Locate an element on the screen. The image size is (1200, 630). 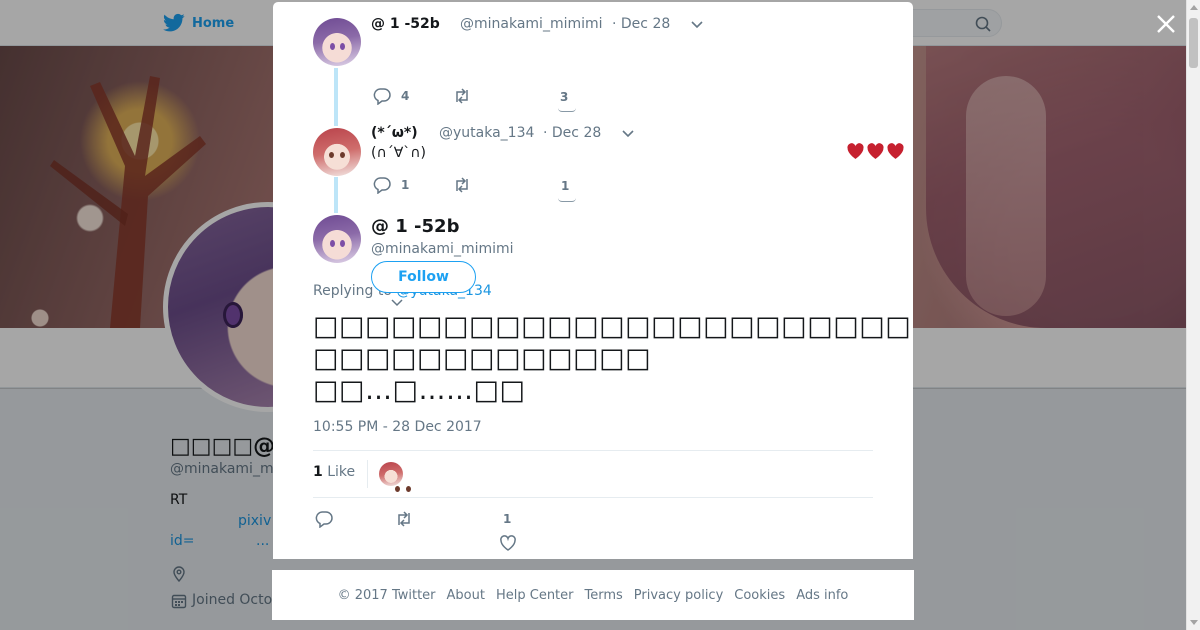
tweet-hearts-emoji is located at coordinates (875, 151).